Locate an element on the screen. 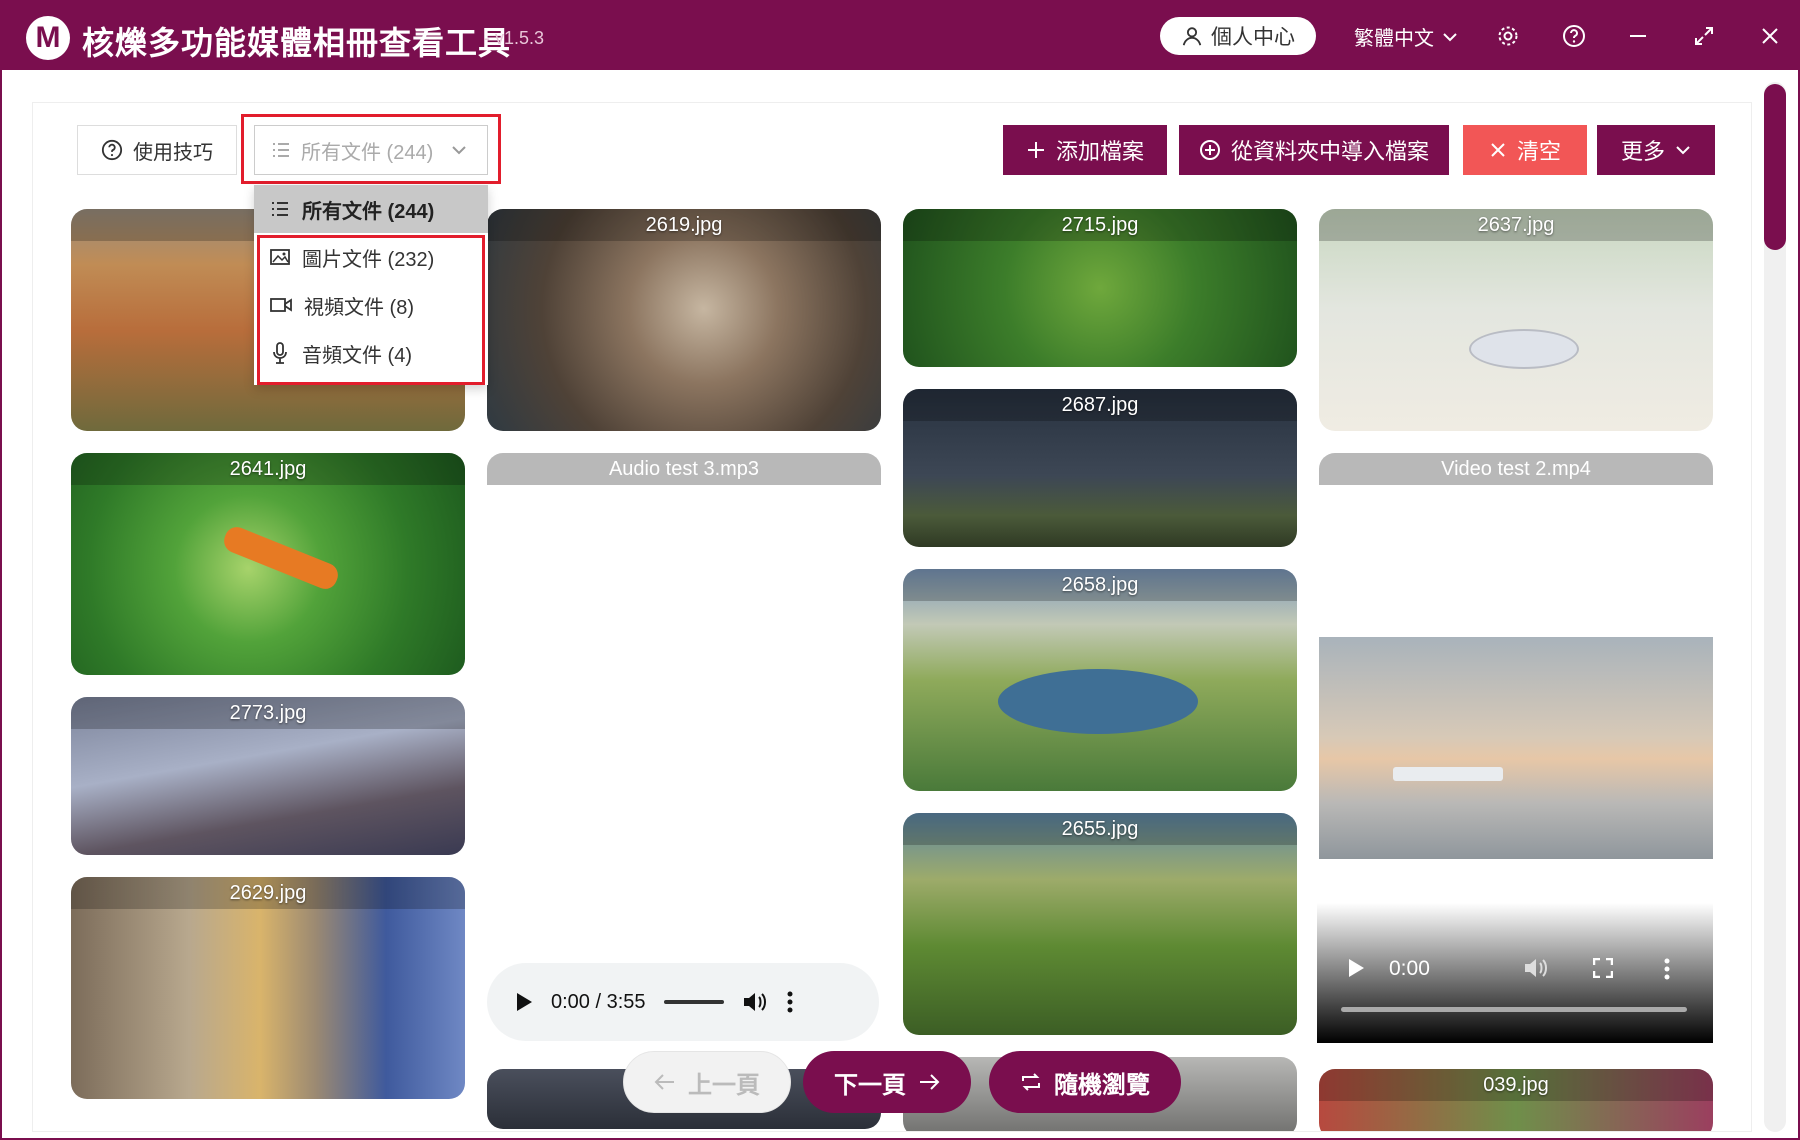  gallery-card: 2637.jpg is located at coordinates (1516, 320).